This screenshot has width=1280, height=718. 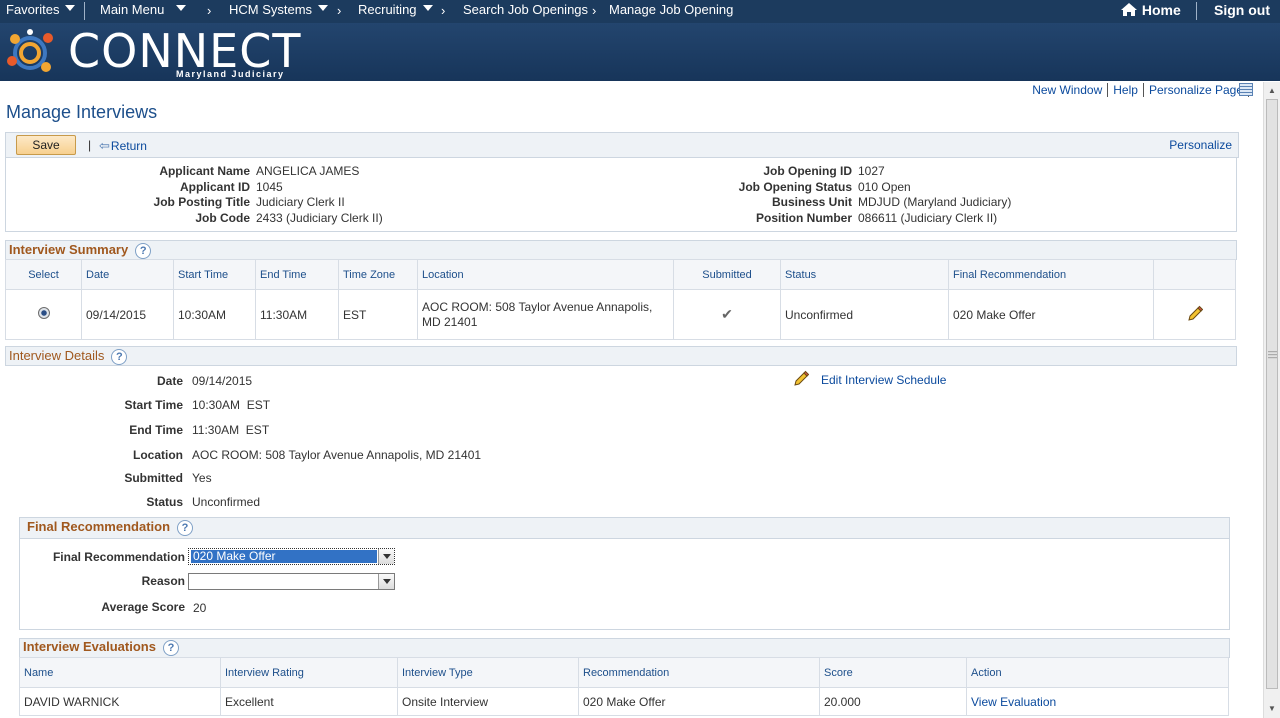 What do you see at coordinates (193, 581) in the screenshot?
I see `reason-selected` at bounding box center [193, 581].